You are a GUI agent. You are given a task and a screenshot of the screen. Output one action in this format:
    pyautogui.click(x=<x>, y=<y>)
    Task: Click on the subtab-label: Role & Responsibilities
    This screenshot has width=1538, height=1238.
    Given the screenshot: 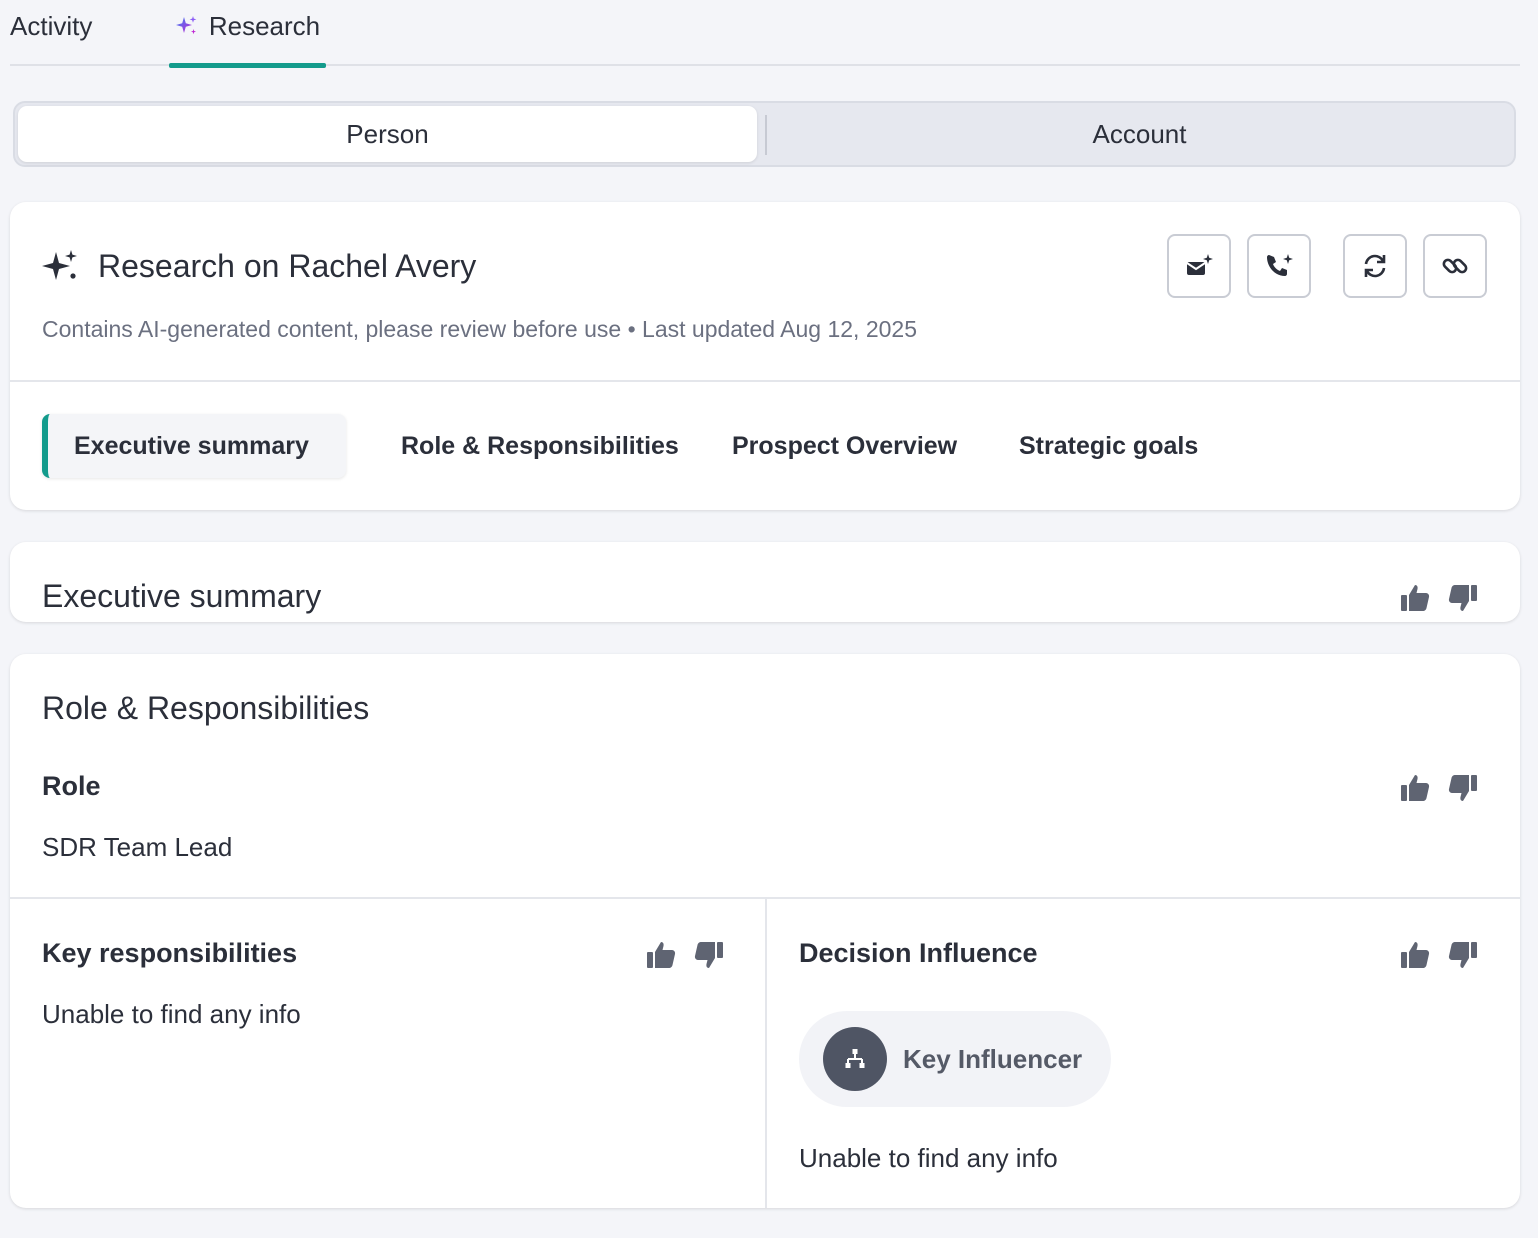 What is the action you would take?
    pyautogui.click(x=540, y=445)
    